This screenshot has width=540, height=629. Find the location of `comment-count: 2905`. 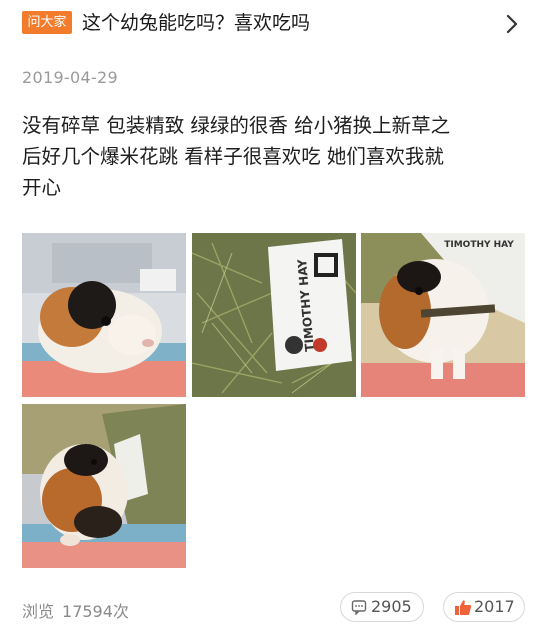

comment-count: 2905 is located at coordinates (391, 606).